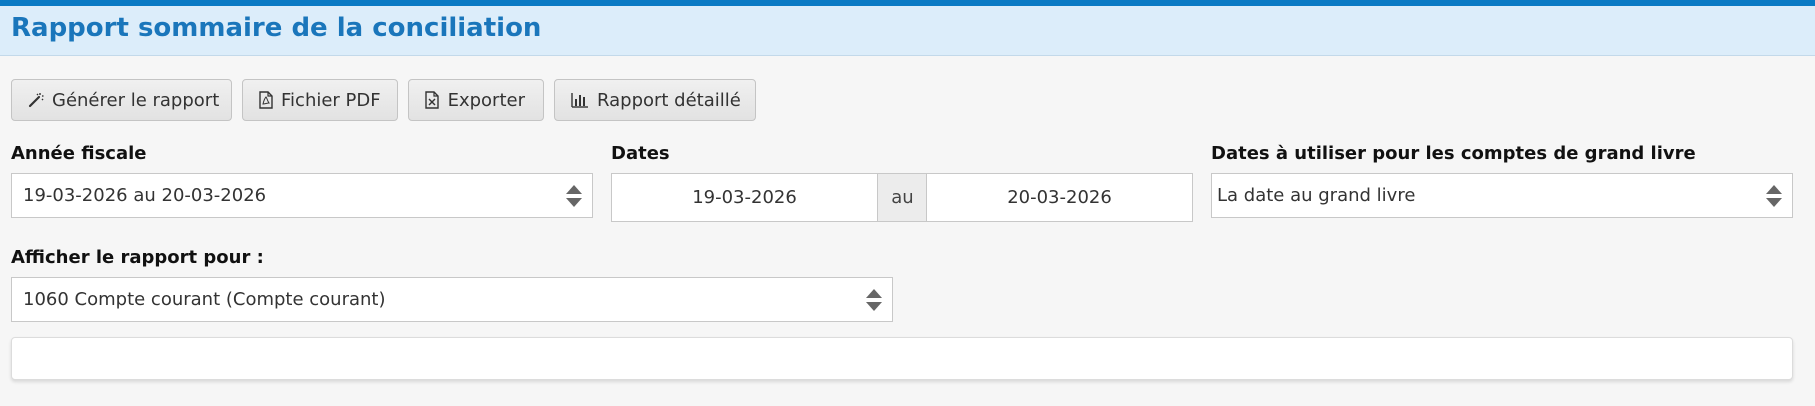  I want to click on report-for-select: 1060 Compte courant (Compte courant), so click(452, 299).